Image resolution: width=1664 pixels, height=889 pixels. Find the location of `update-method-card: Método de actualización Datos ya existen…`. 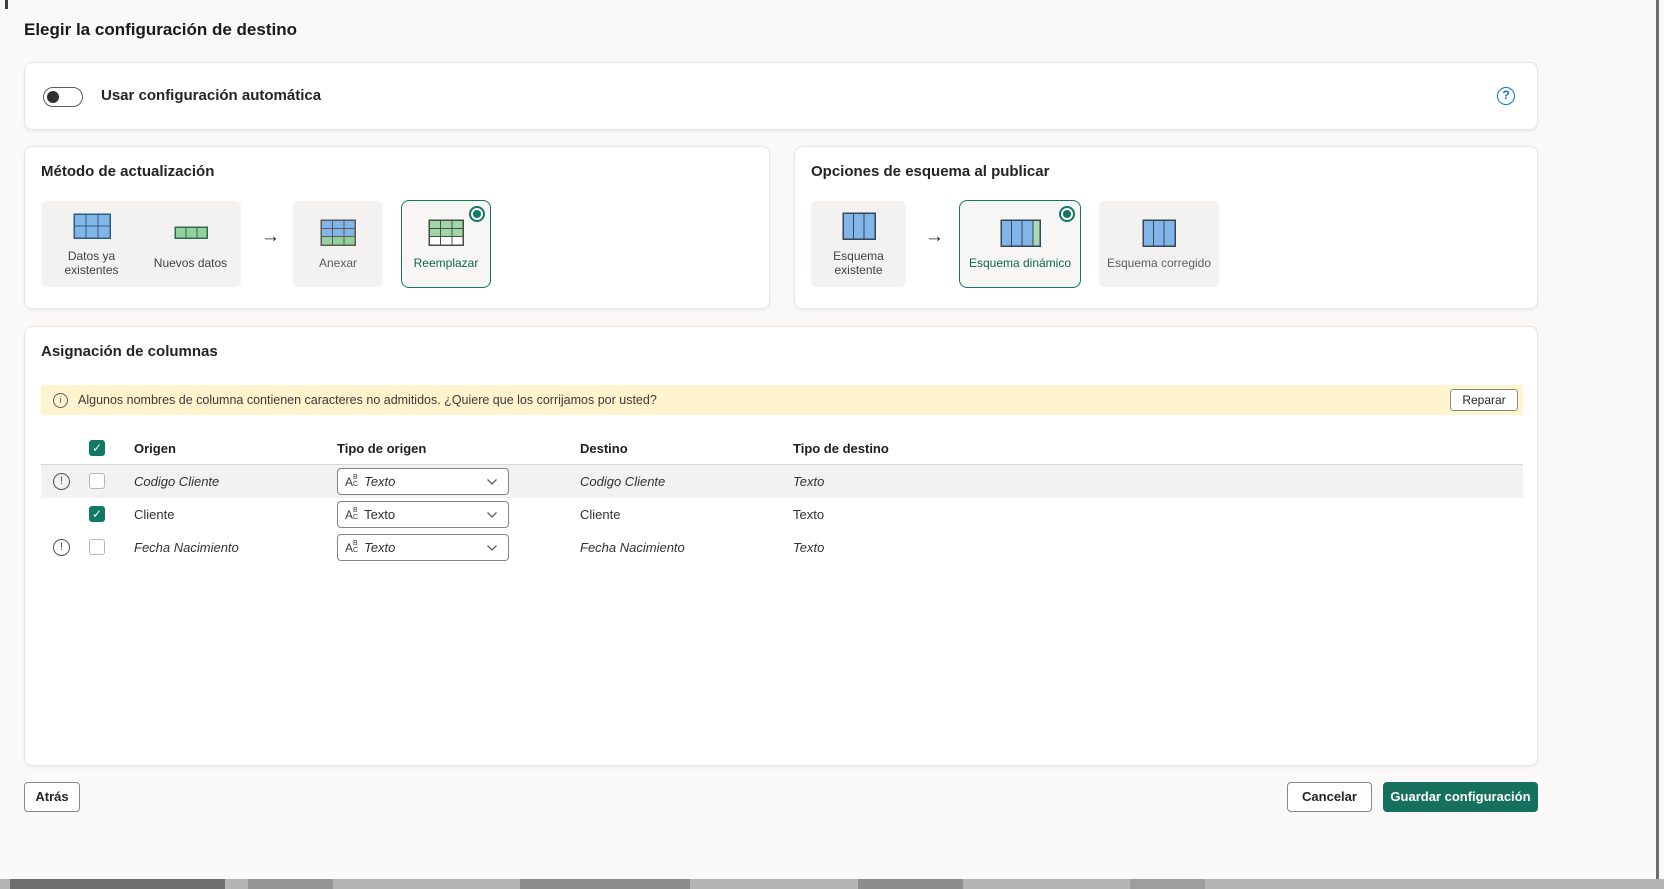

update-method-card: Método de actualización Datos ya existen… is located at coordinates (397, 227).